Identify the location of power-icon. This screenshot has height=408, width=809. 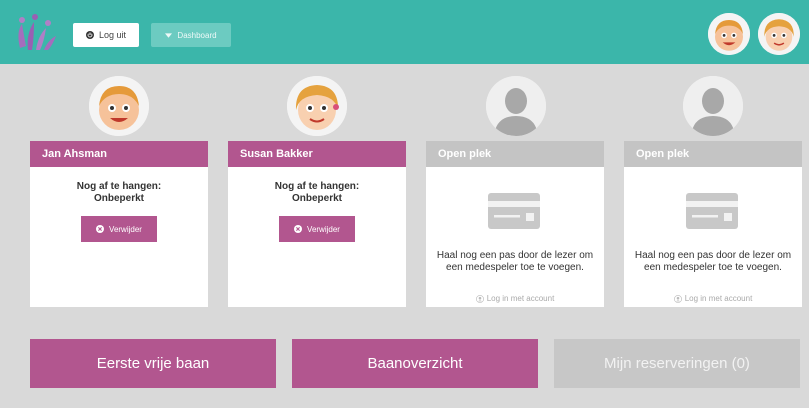
(89, 35).